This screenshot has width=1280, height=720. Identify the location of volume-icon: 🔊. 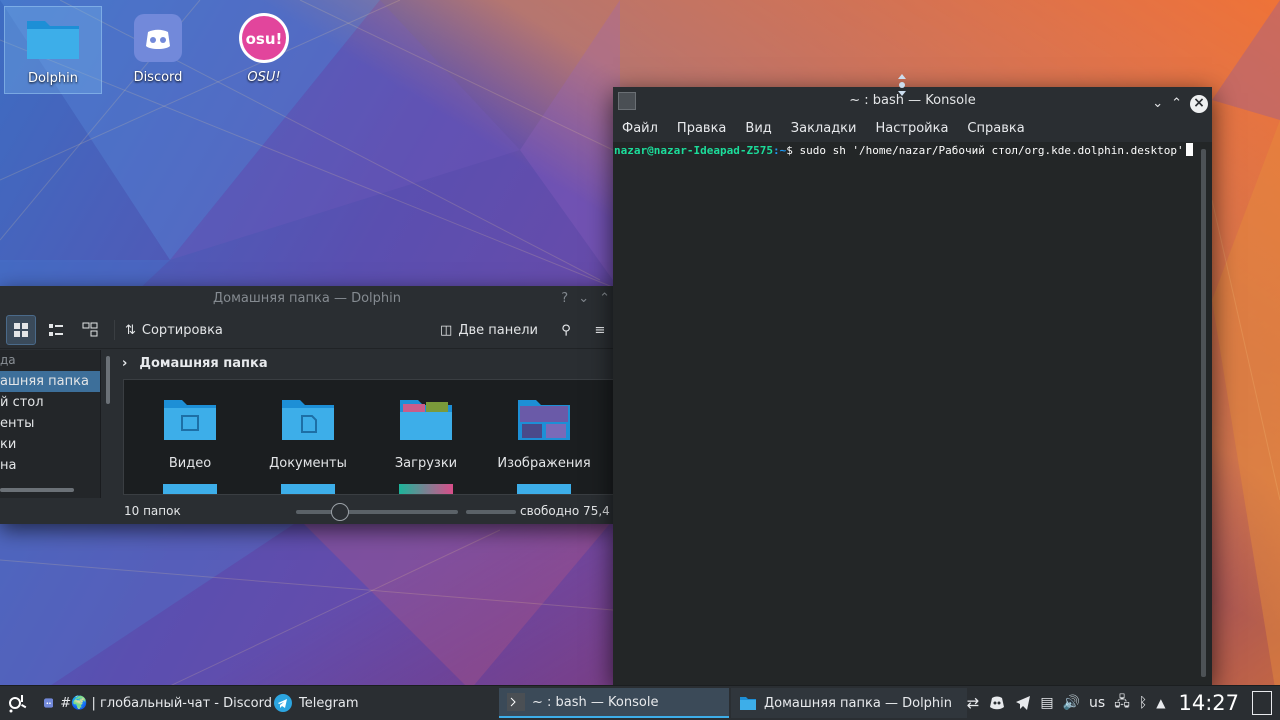
(1071, 703).